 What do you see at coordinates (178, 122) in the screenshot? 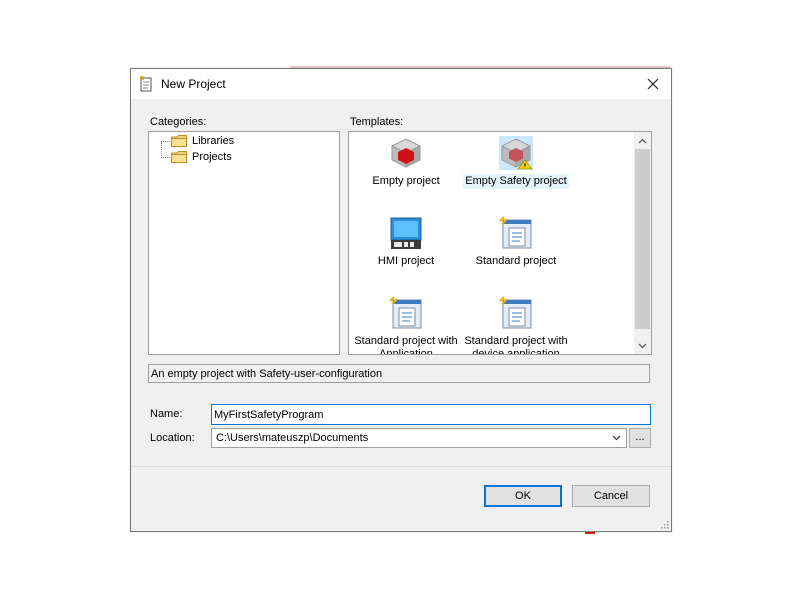
I see `categories-label: Categories:` at bounding box center [178, 122].